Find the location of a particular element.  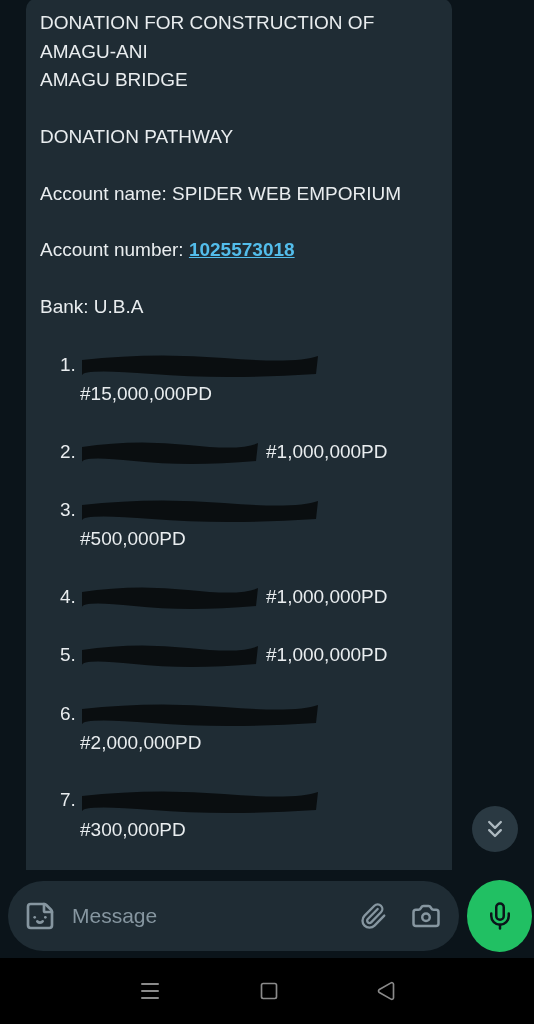

field-text: Bank: U.B.A is located at coordinates (92, 307).